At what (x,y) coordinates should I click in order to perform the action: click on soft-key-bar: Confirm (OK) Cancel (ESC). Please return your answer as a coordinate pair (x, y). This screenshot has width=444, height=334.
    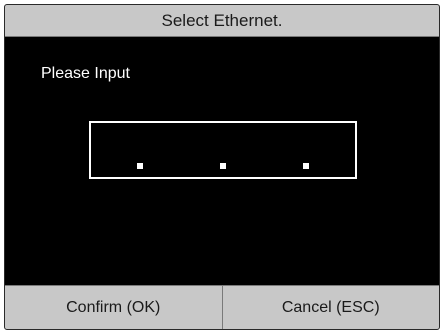
    Looking at the image, I should click on (222, 307).